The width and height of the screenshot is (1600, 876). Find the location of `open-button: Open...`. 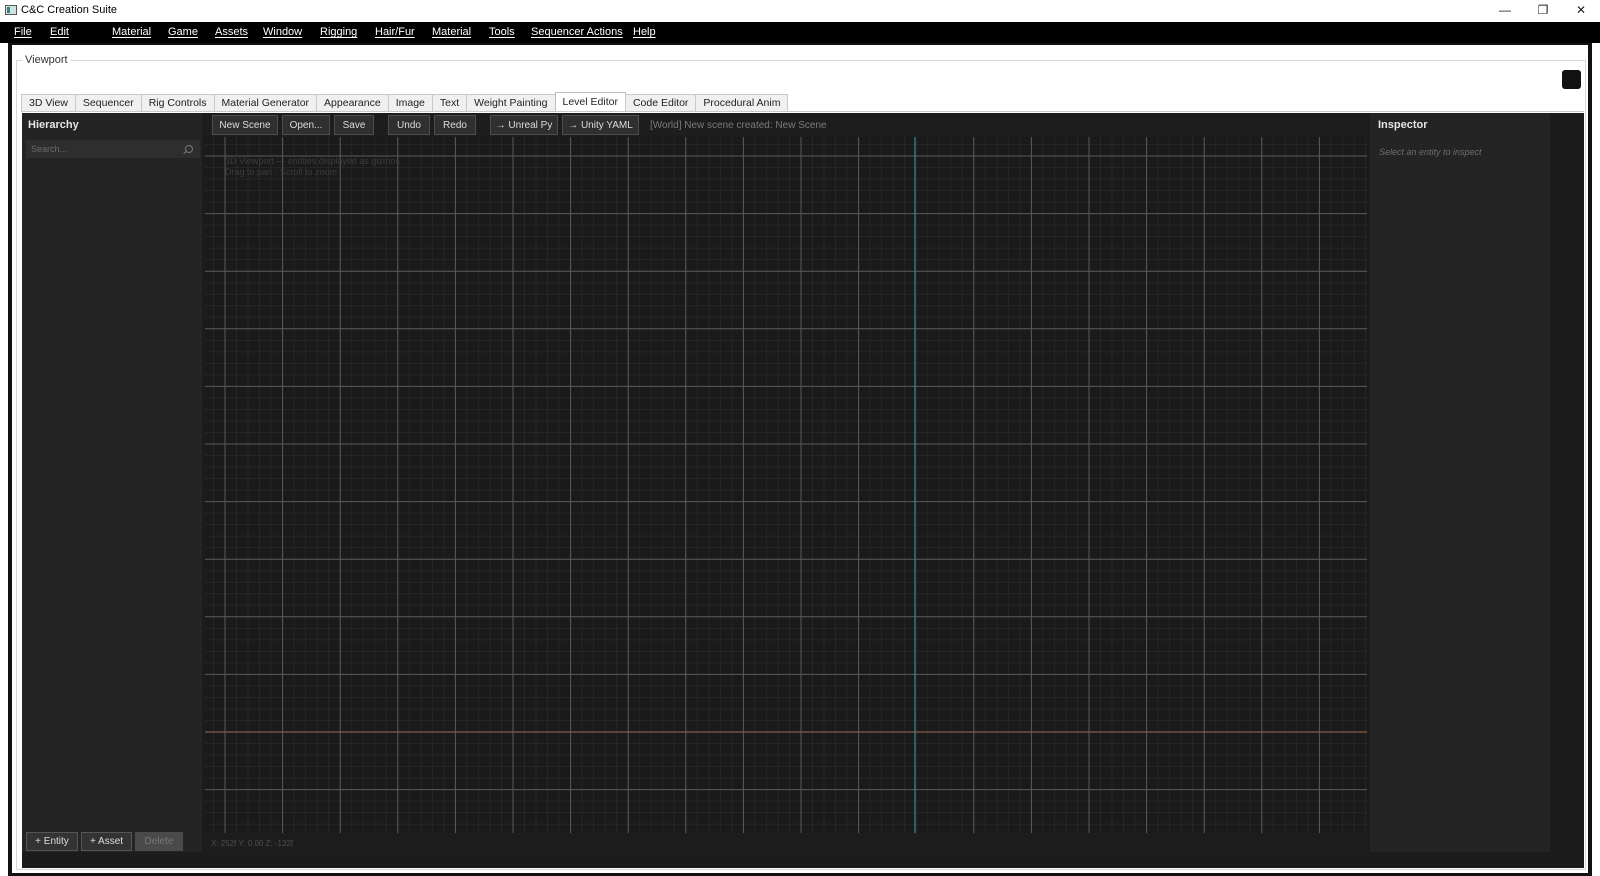

open-button: Open... is located at coordinates (306, 125).